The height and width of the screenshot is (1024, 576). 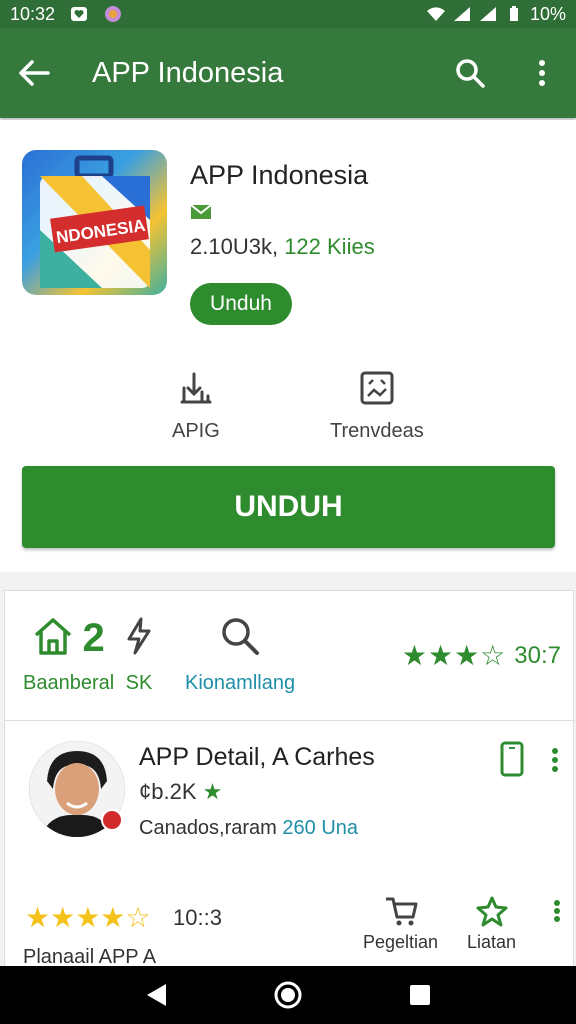 I want to click on unduh-button: UNDUH, so click(x=288, y=507).